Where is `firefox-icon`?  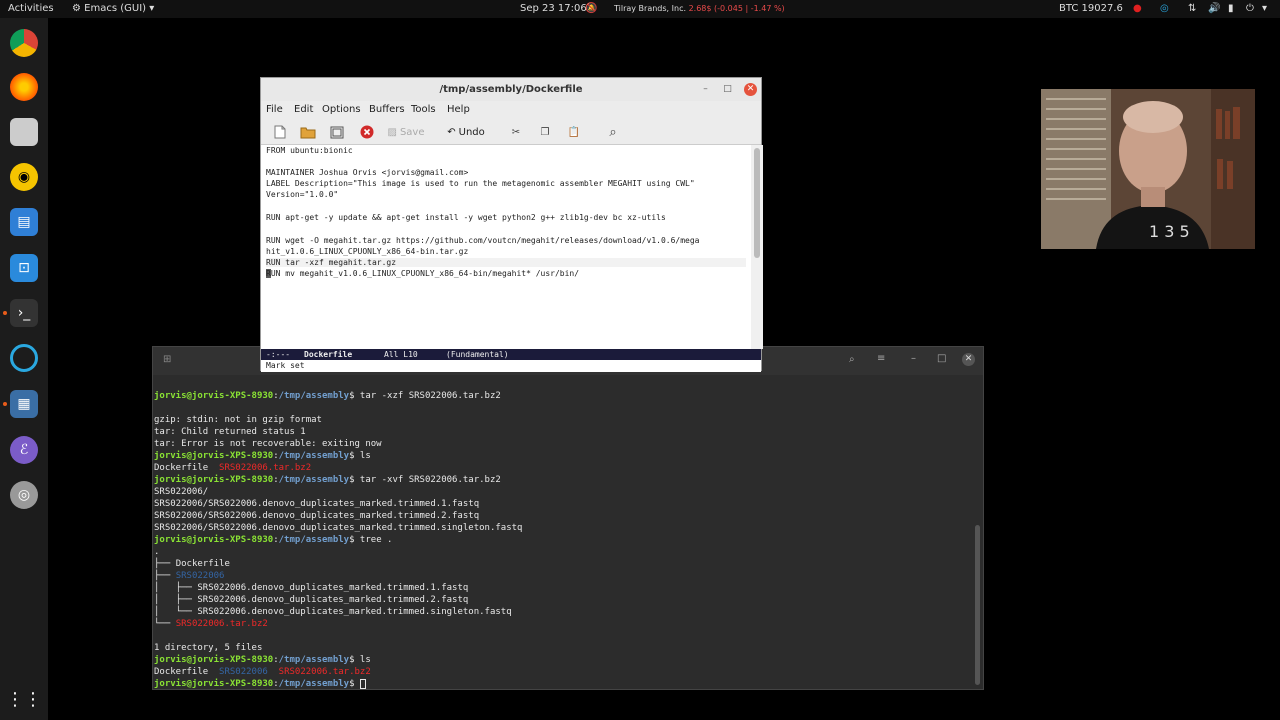
firefox-icon is located at coordinates (24, 87).